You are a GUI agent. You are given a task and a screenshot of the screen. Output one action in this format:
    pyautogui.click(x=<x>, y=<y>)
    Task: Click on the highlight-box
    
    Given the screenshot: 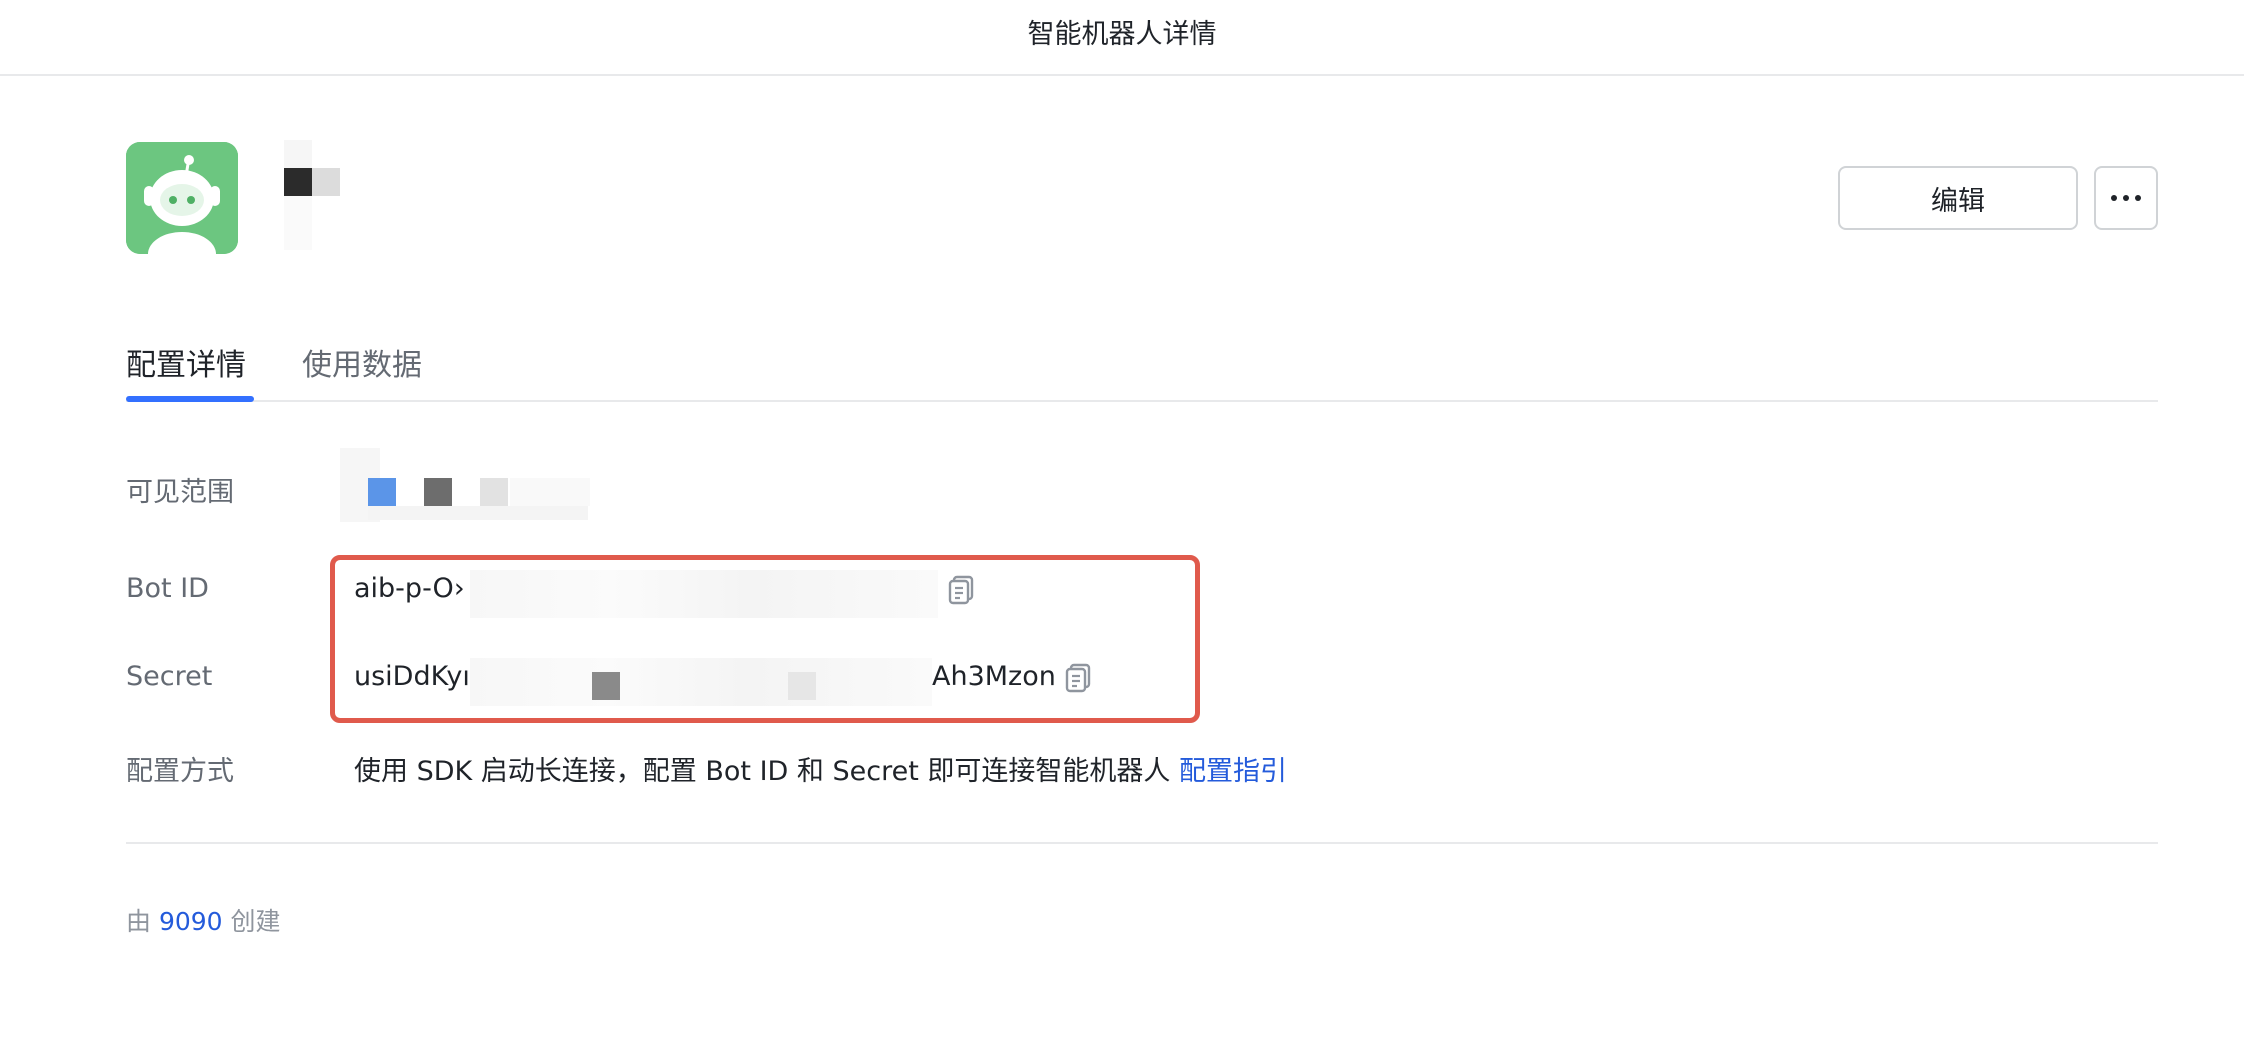 What is the action you would take?
    pyautogui.click(x=765, y=639)
    